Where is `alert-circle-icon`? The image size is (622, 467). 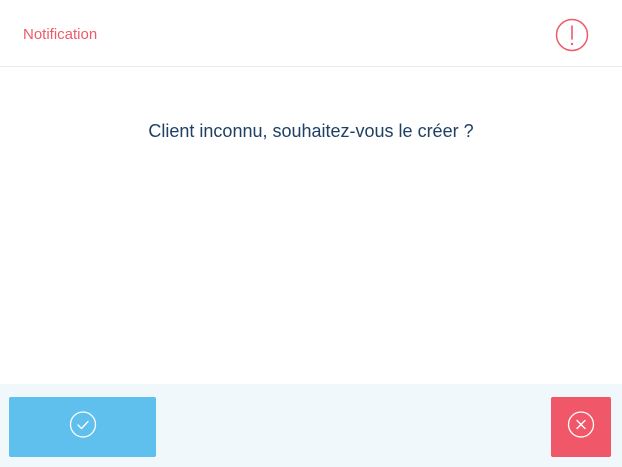
alert-circle-icon is located at coordinates (572, 35).